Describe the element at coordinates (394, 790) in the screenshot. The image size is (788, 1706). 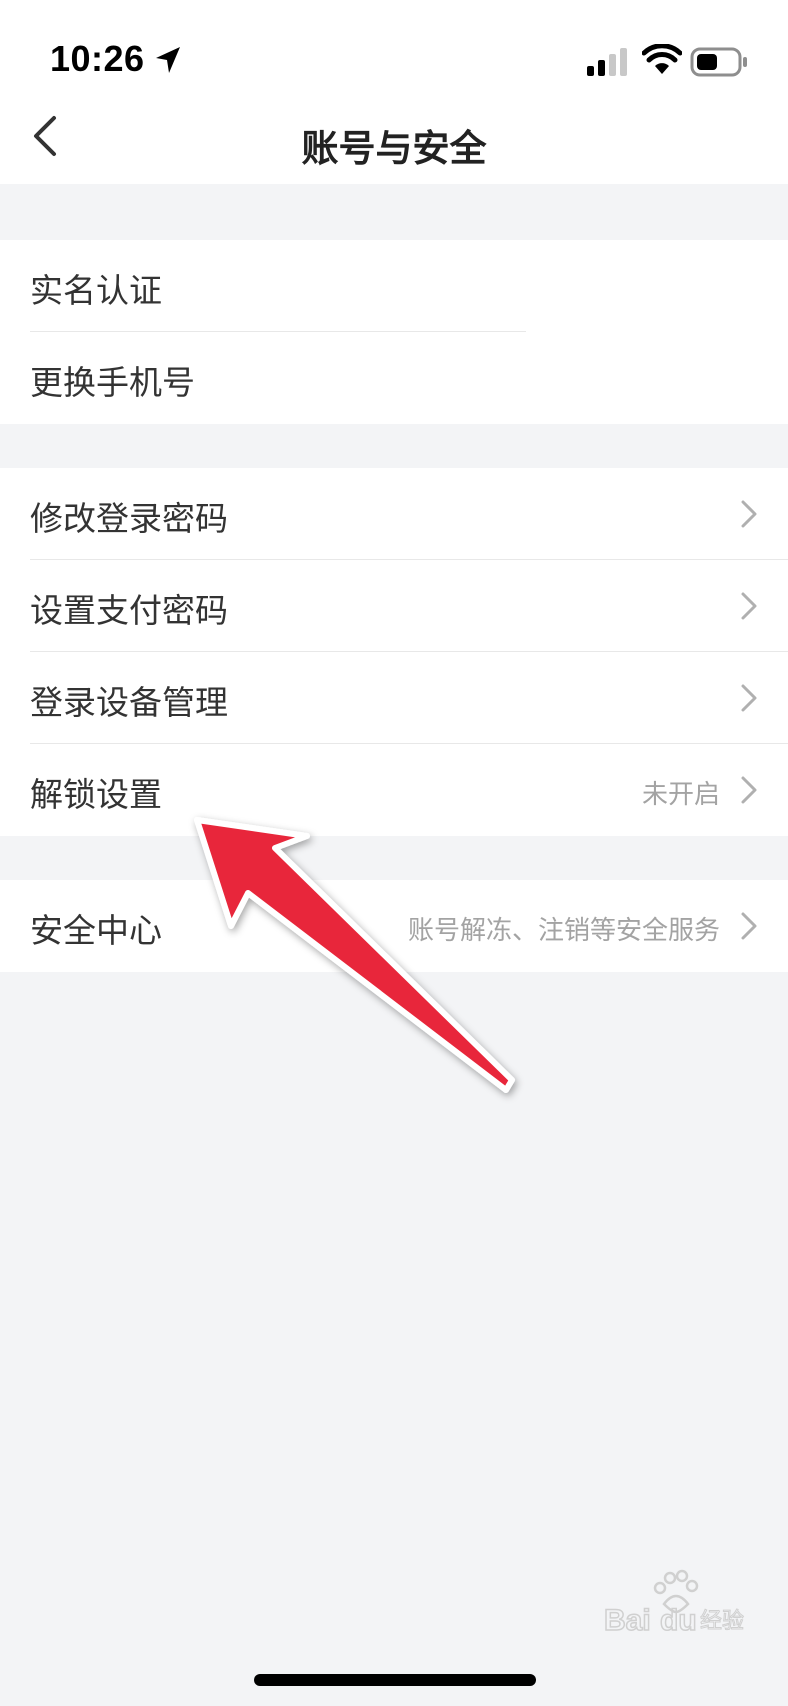
I see `settings-row-unlock-settings: 解锁设置 未开启` at that location.